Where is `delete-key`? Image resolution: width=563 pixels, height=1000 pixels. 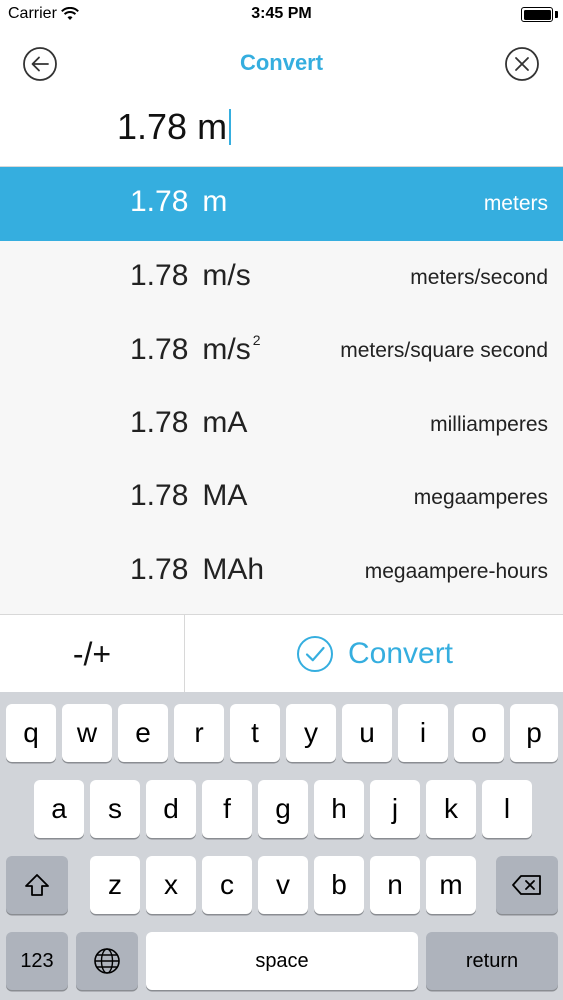
delete-key is located at coordinates (527, 885).